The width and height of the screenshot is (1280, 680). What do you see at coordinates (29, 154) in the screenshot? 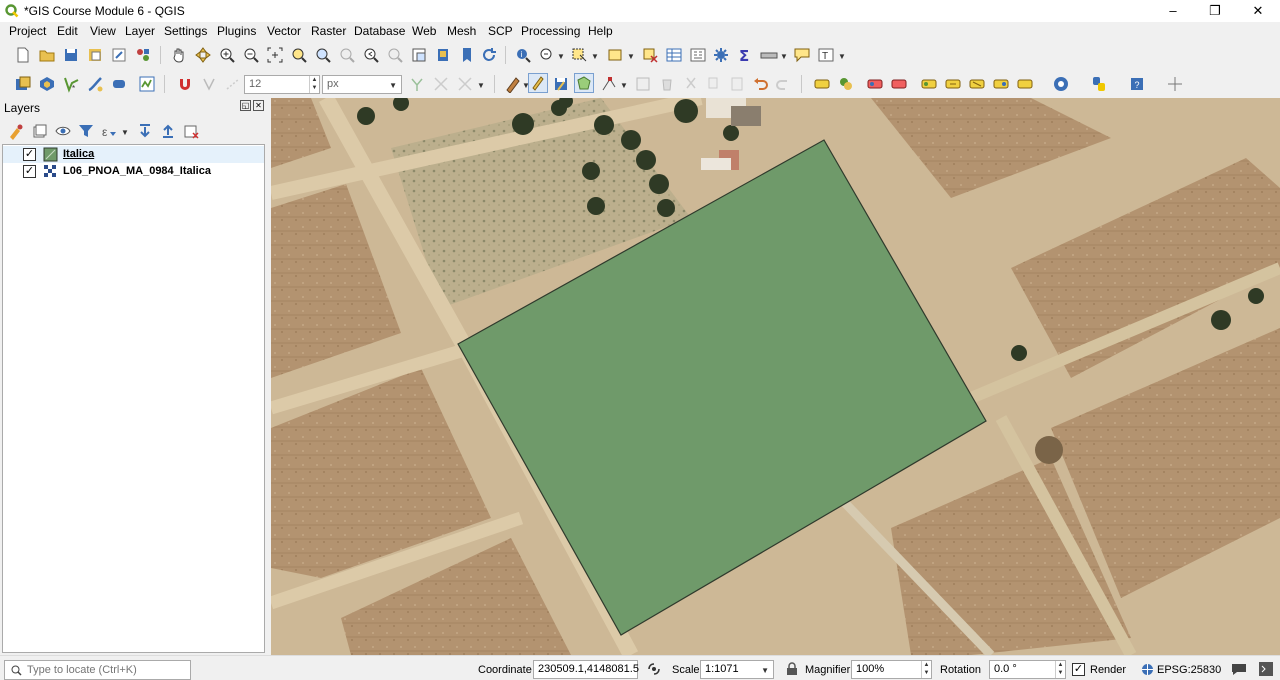
I see `layer-visibility-checkbox: ✓` at bounding box center [29, 154].